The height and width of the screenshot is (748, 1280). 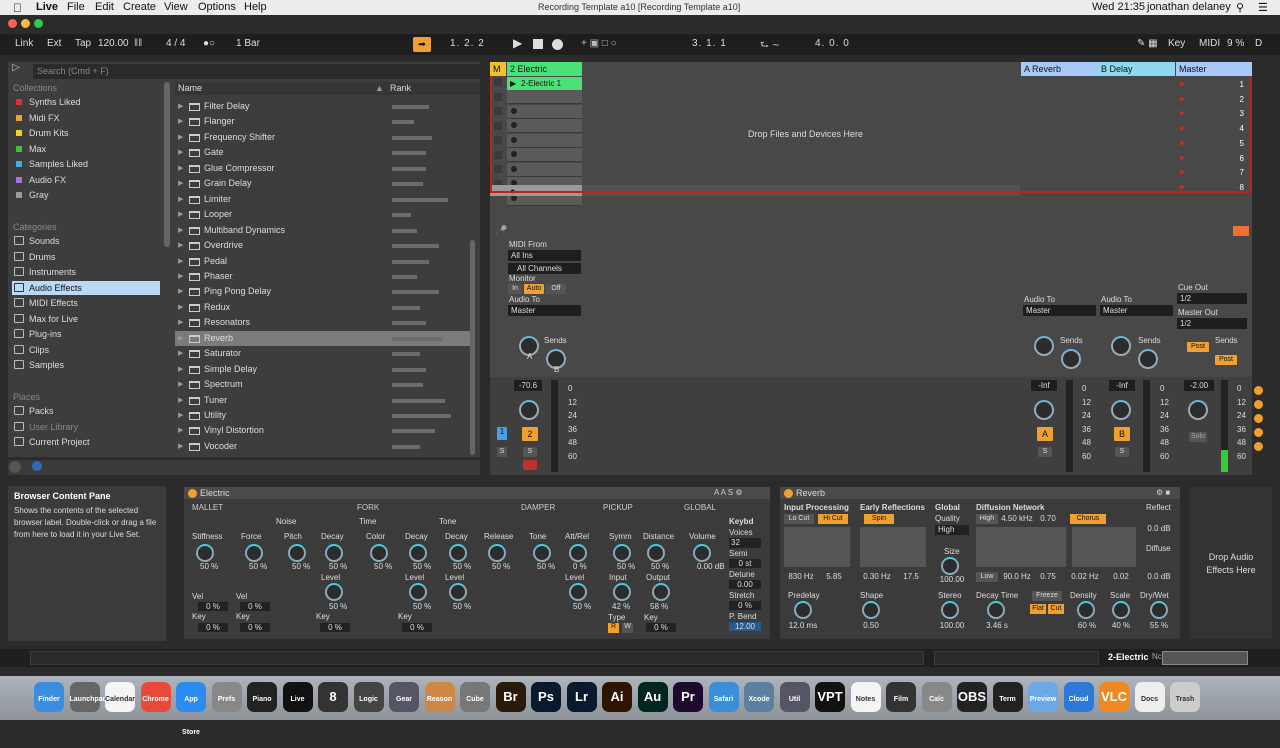 I want to click on flat-button: Flat, so click(x=1038, y=609).